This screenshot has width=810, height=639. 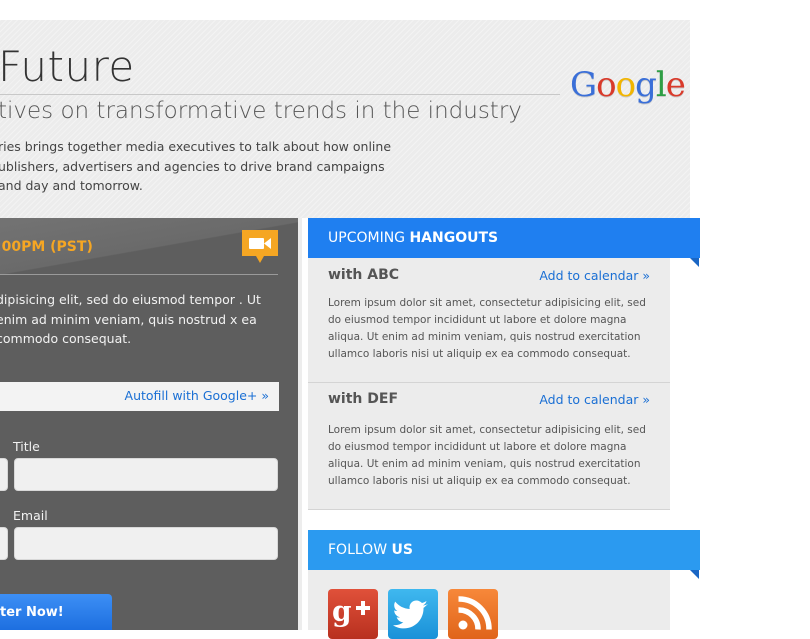 What do you see at coordinates (353, 614) in the screenshot?
I see `google-plus-icon: g` at bounding box center [353, 614].